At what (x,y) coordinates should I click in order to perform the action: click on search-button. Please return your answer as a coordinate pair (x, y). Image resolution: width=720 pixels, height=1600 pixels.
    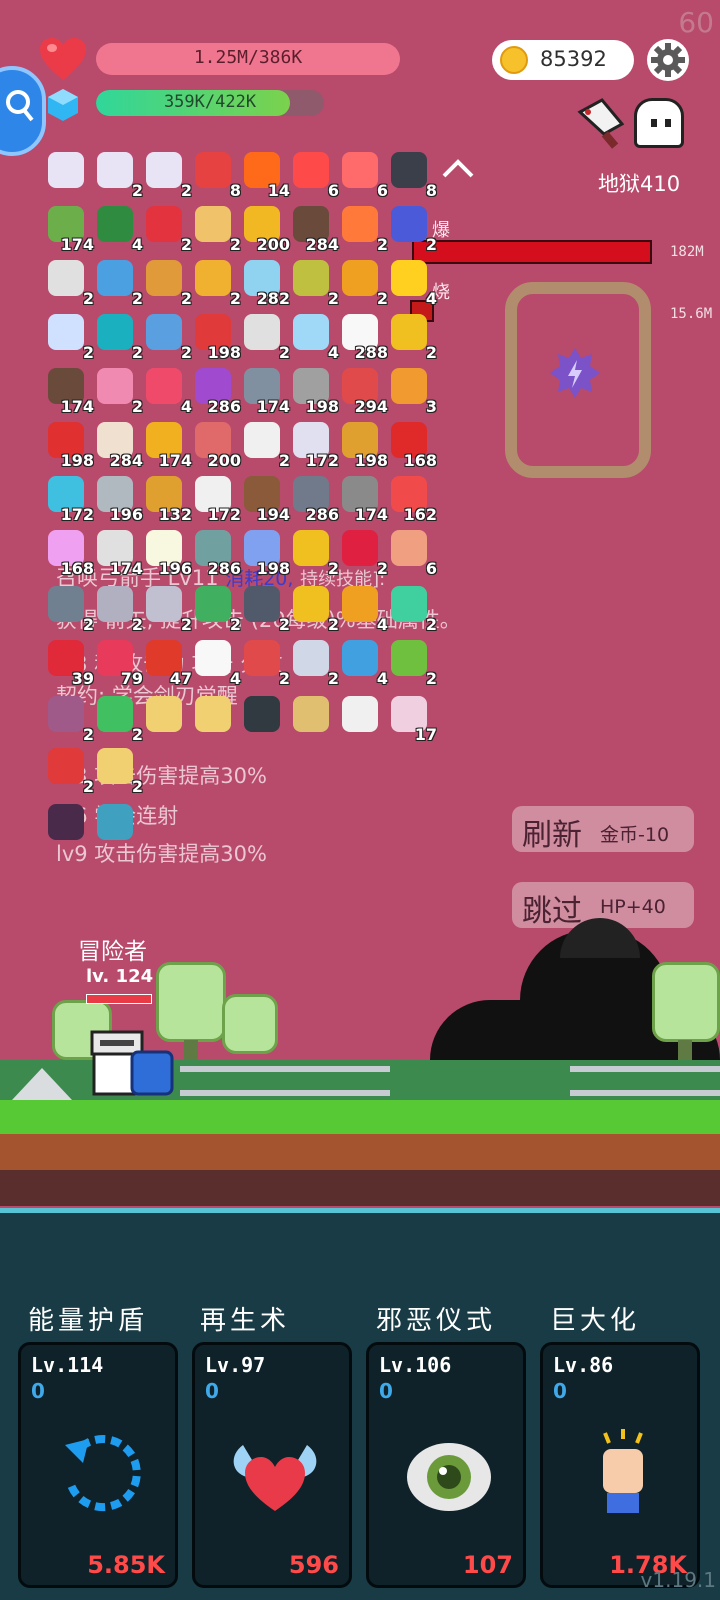
    Looking at the image, I should click on (23, 111).